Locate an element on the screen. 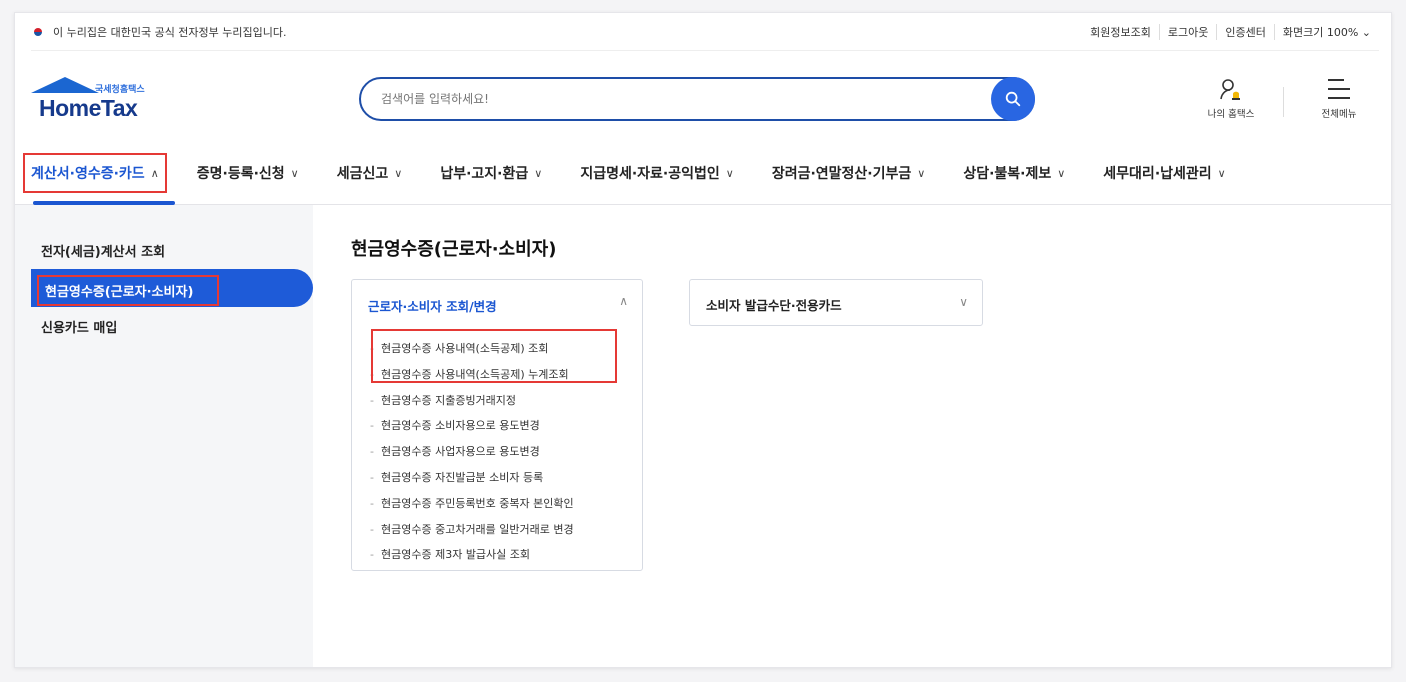  nav-item-receipts: 계산서·영수증·카드 ∧ is located at coordinates (95, 173).